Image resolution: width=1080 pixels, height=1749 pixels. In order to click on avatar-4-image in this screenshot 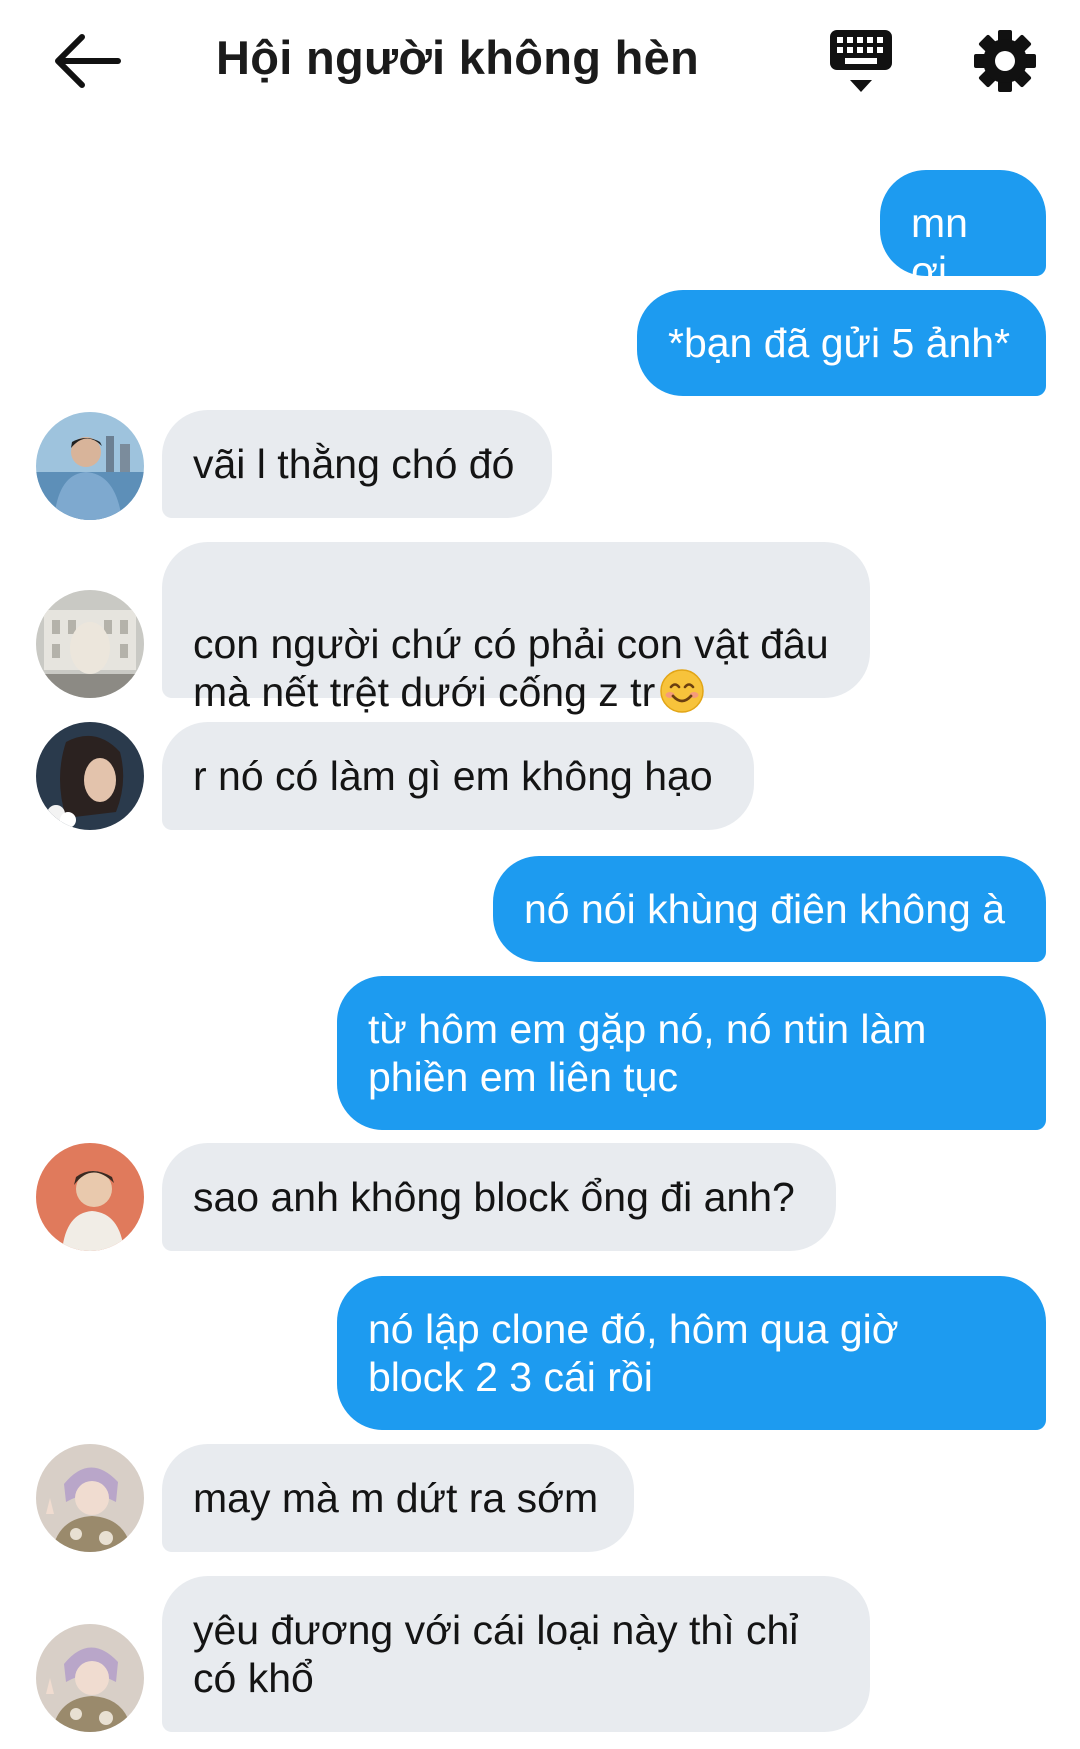, I will do `click(90, 1197)`.